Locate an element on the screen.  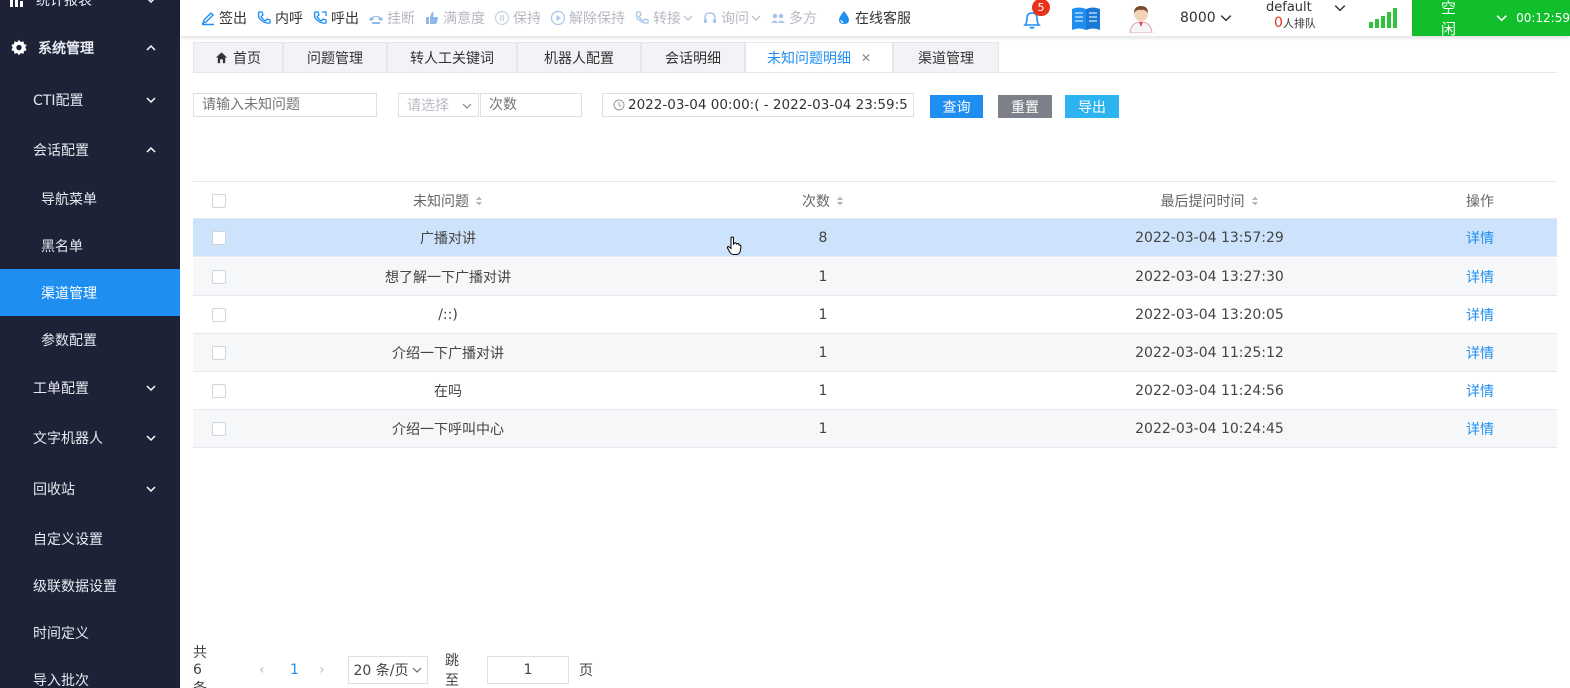
outbound-call-button: 呼出 is located at coordinates (335, 18).